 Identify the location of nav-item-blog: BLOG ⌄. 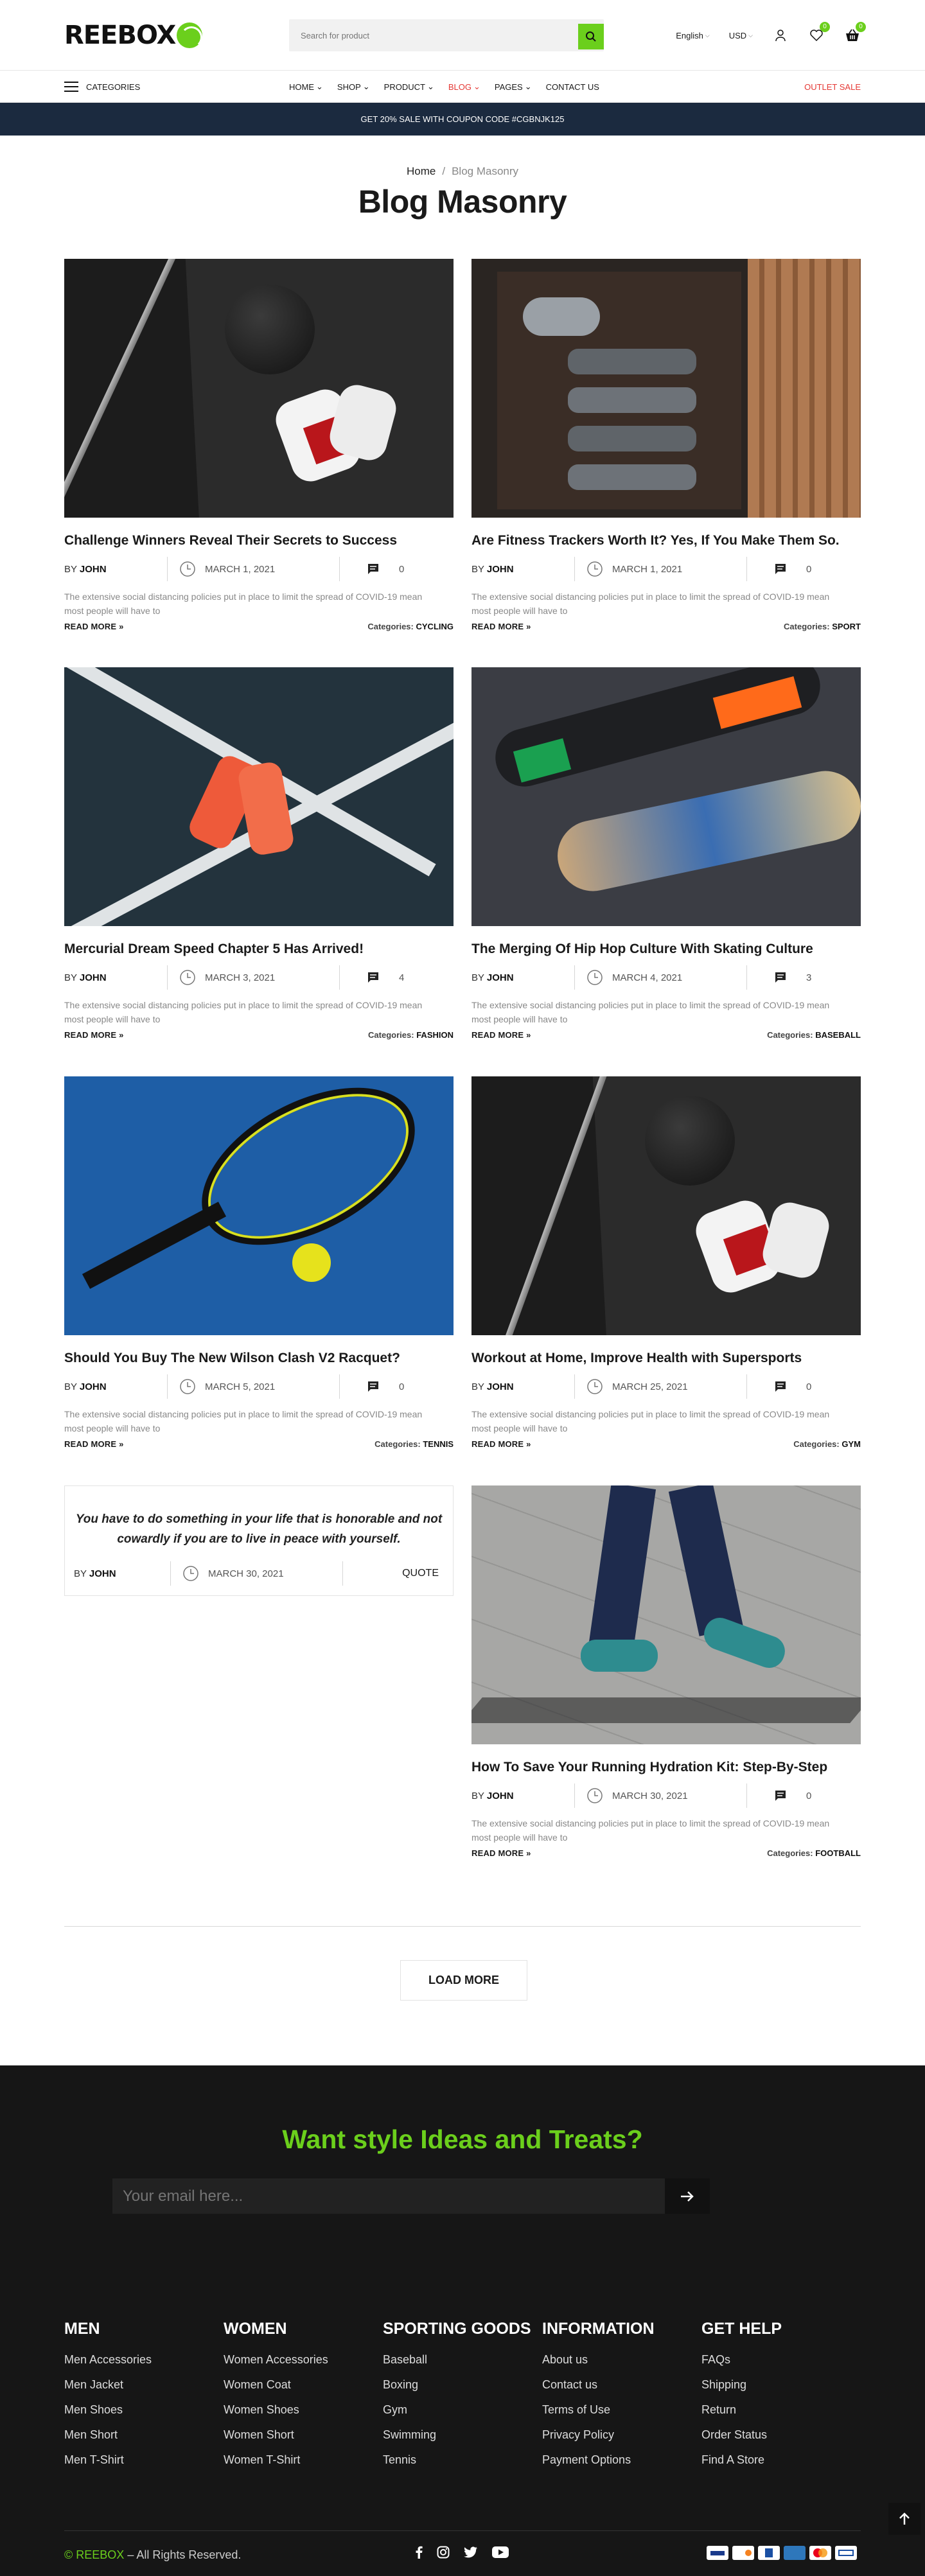
(464, 87).